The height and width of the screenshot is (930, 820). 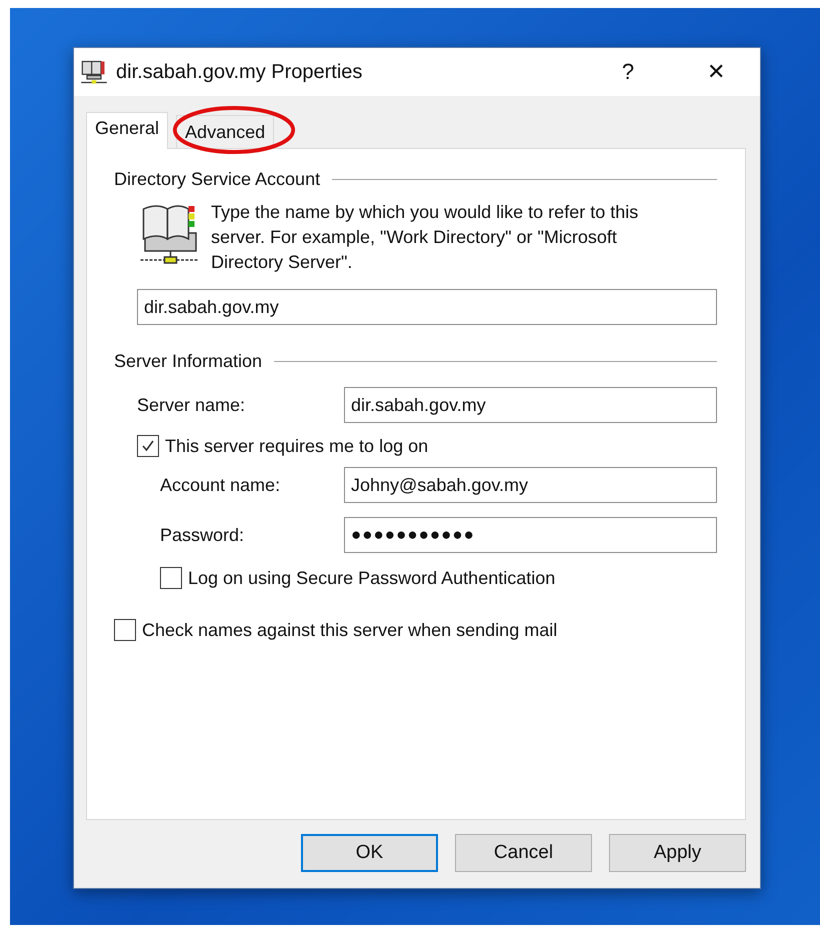 I want to click on password-field: ●●●●●●●●●●●, so click(x=530, y=535).